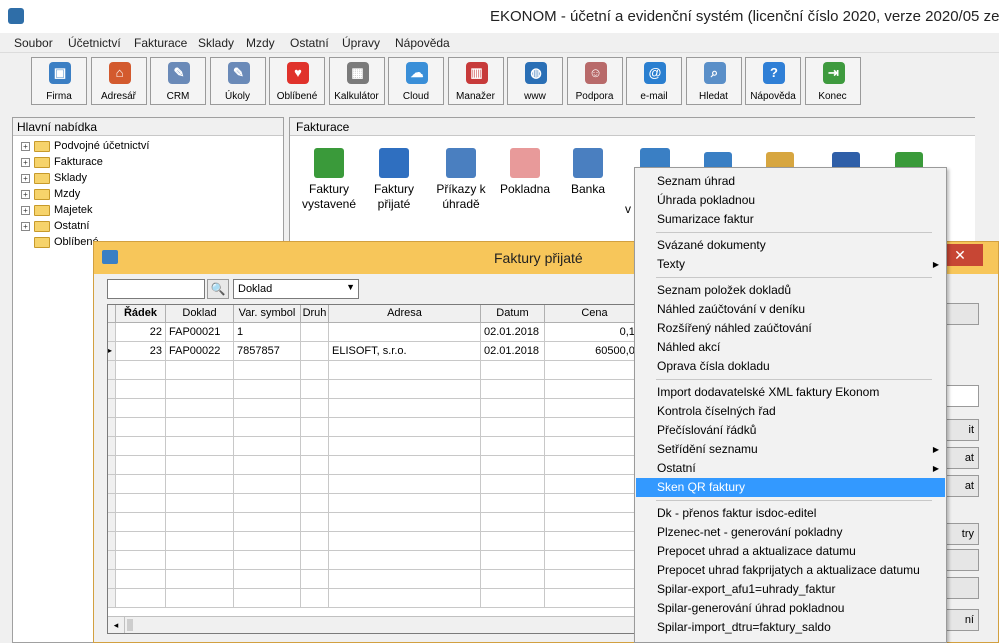 Image resolution: width=999 pixels, height=643 pixels. I want to click on table-cell: FAP00022, so click(200, 351).